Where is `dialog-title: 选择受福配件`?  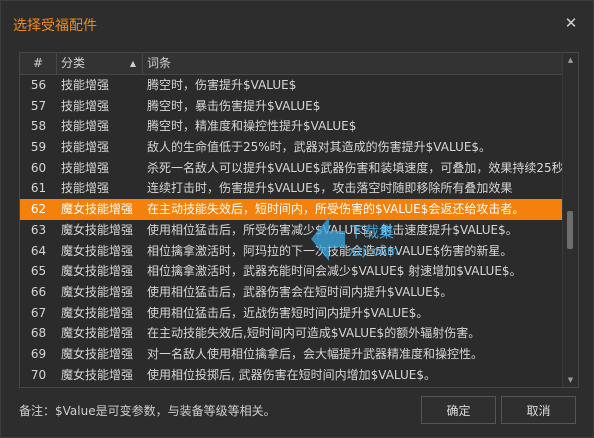
dialog-title: 选择受福配件 is located at coordinates (55, 26).